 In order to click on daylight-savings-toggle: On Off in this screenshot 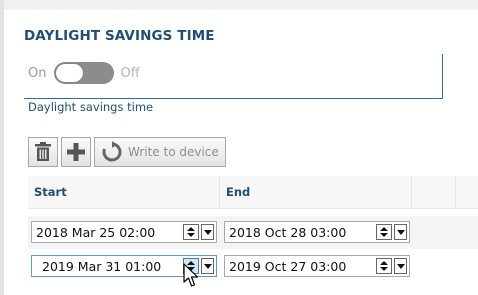, I will do `click(84, 73)`.